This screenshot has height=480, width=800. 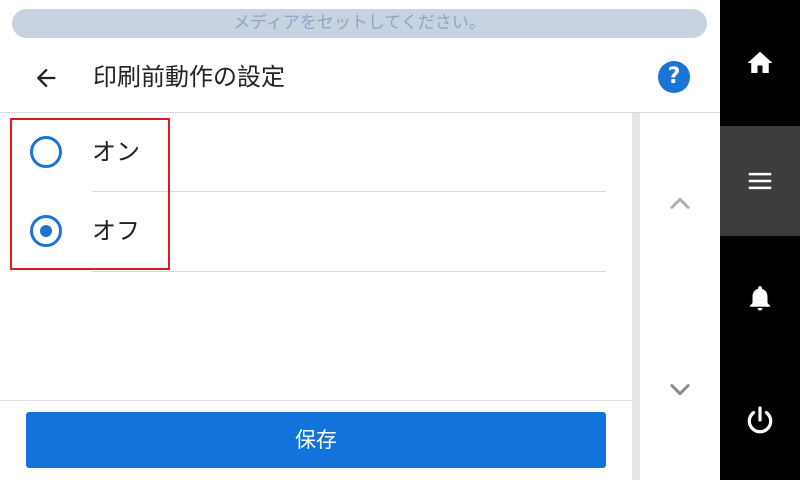 I want to click on home-icon, so click(x=760, y=62).